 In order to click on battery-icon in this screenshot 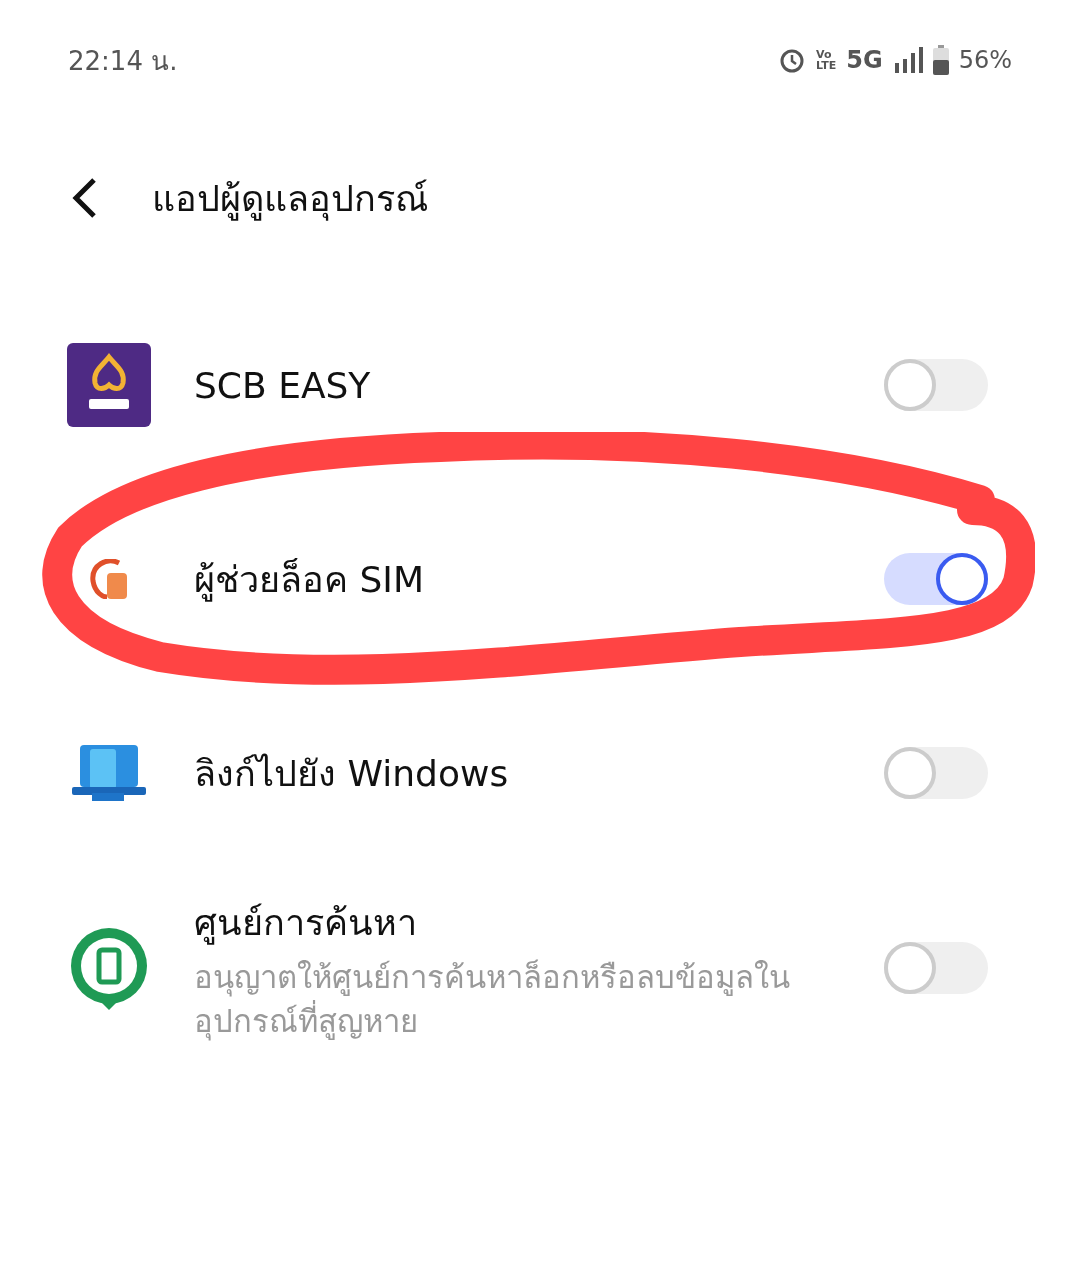, I will do `click(940, 60)`.